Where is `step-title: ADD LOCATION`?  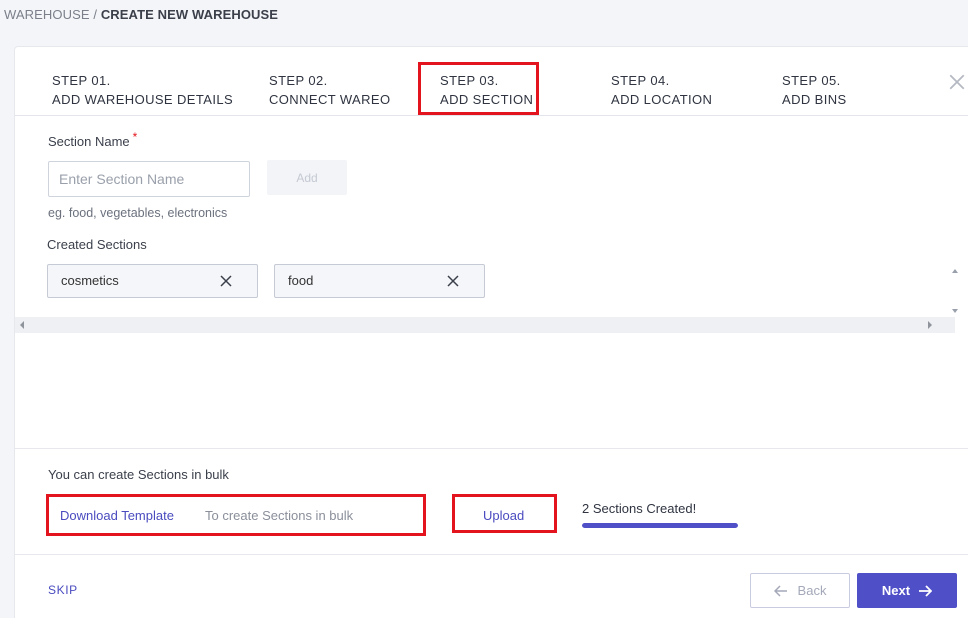
step-title: ADD LOCATION is located at coordinates (662, 99).